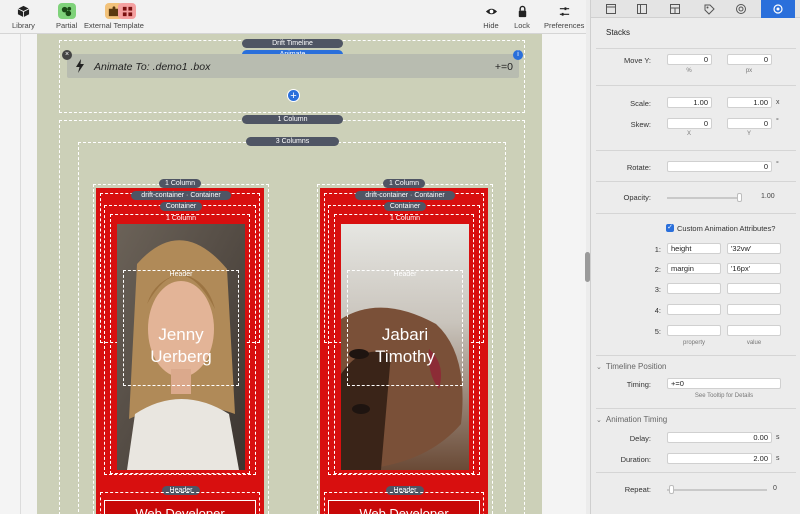 The height and width of the screenshot is (514, 800). I want to click on repeat-slider-track, so click(717, 490).